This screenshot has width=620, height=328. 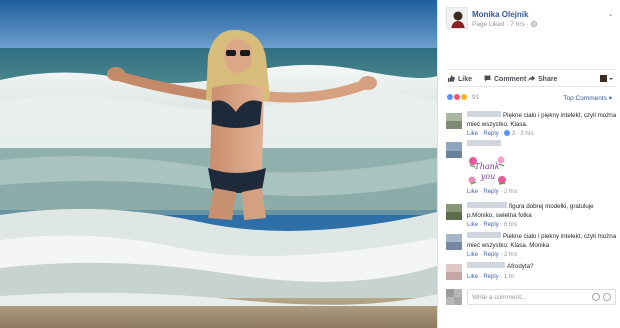 I want to click on comment-button: Comment, so click(x=505, y=79).